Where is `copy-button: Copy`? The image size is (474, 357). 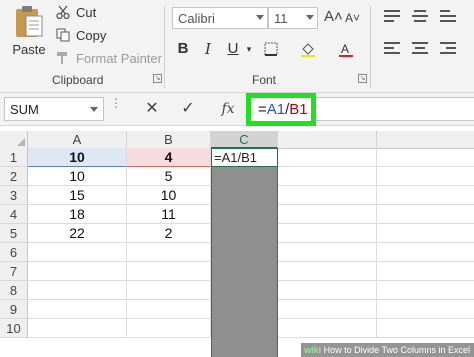
copy-button: Copy is located at coordinates (81, 35).